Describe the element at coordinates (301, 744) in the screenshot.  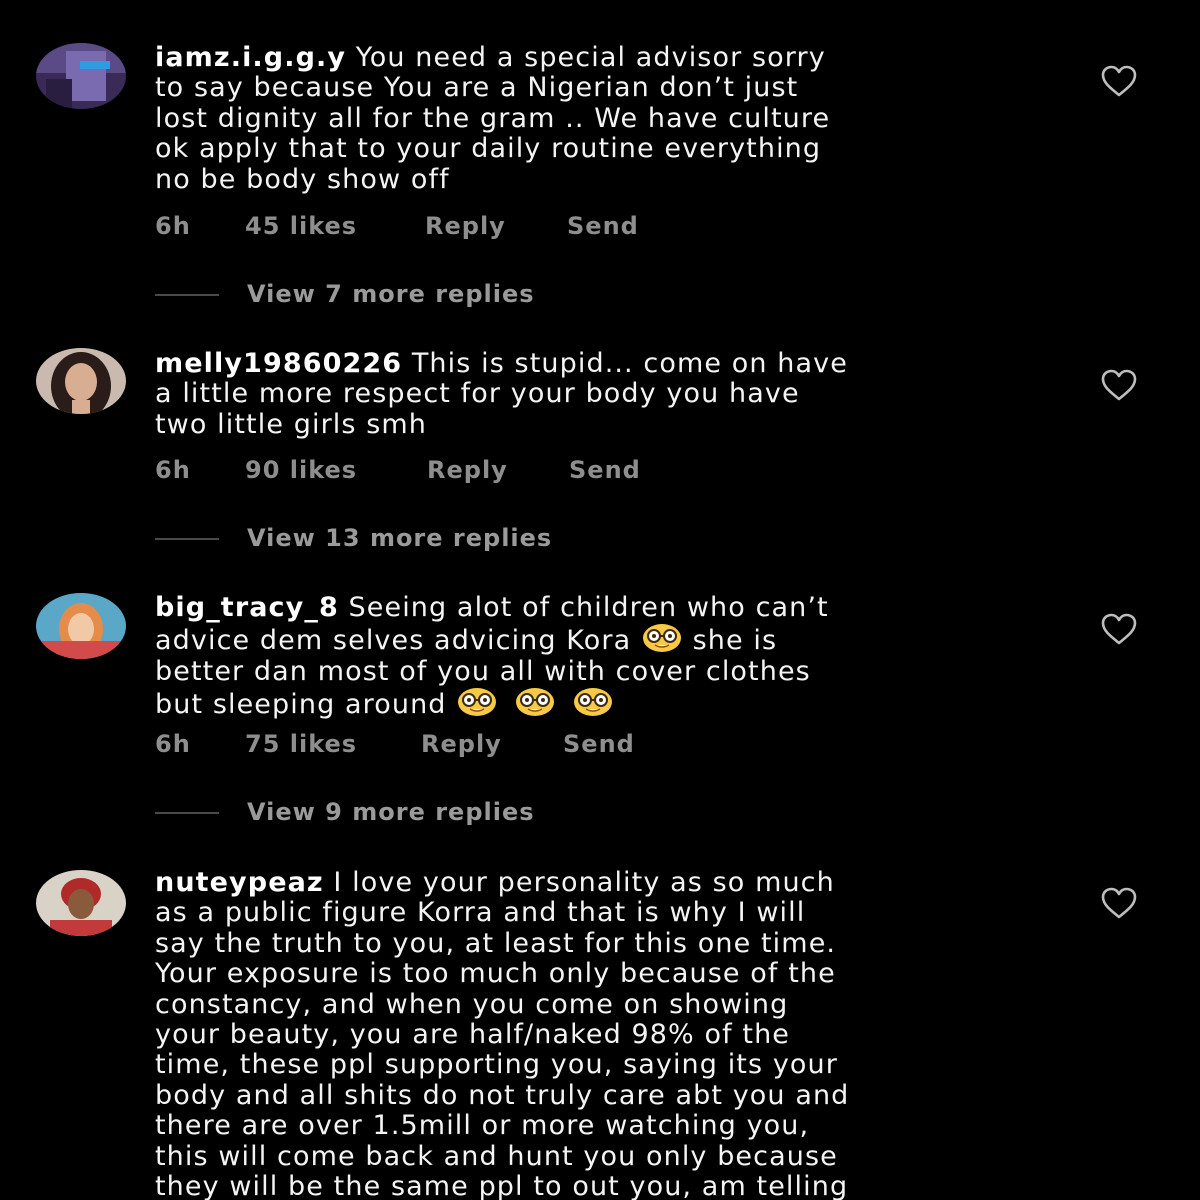
I see `comment-likes: 75 likes` at that location.